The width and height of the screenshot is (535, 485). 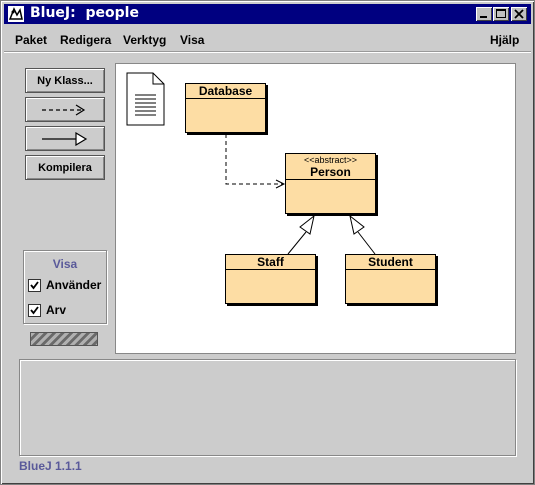 What do you see at coordinates (267, 14) in the screenshot?
I see `title-bar: BlueJ: people` at bounding box center [267, 14].